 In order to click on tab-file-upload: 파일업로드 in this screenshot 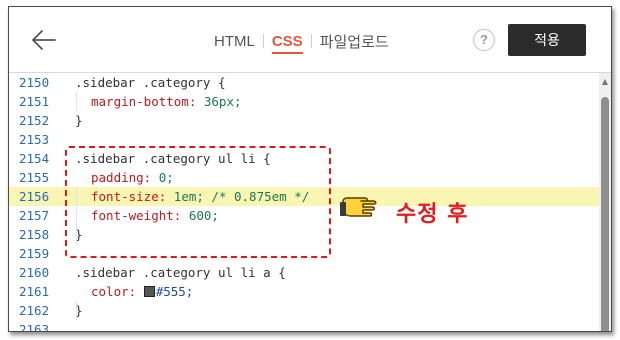, I will do `click(354, 41)`.